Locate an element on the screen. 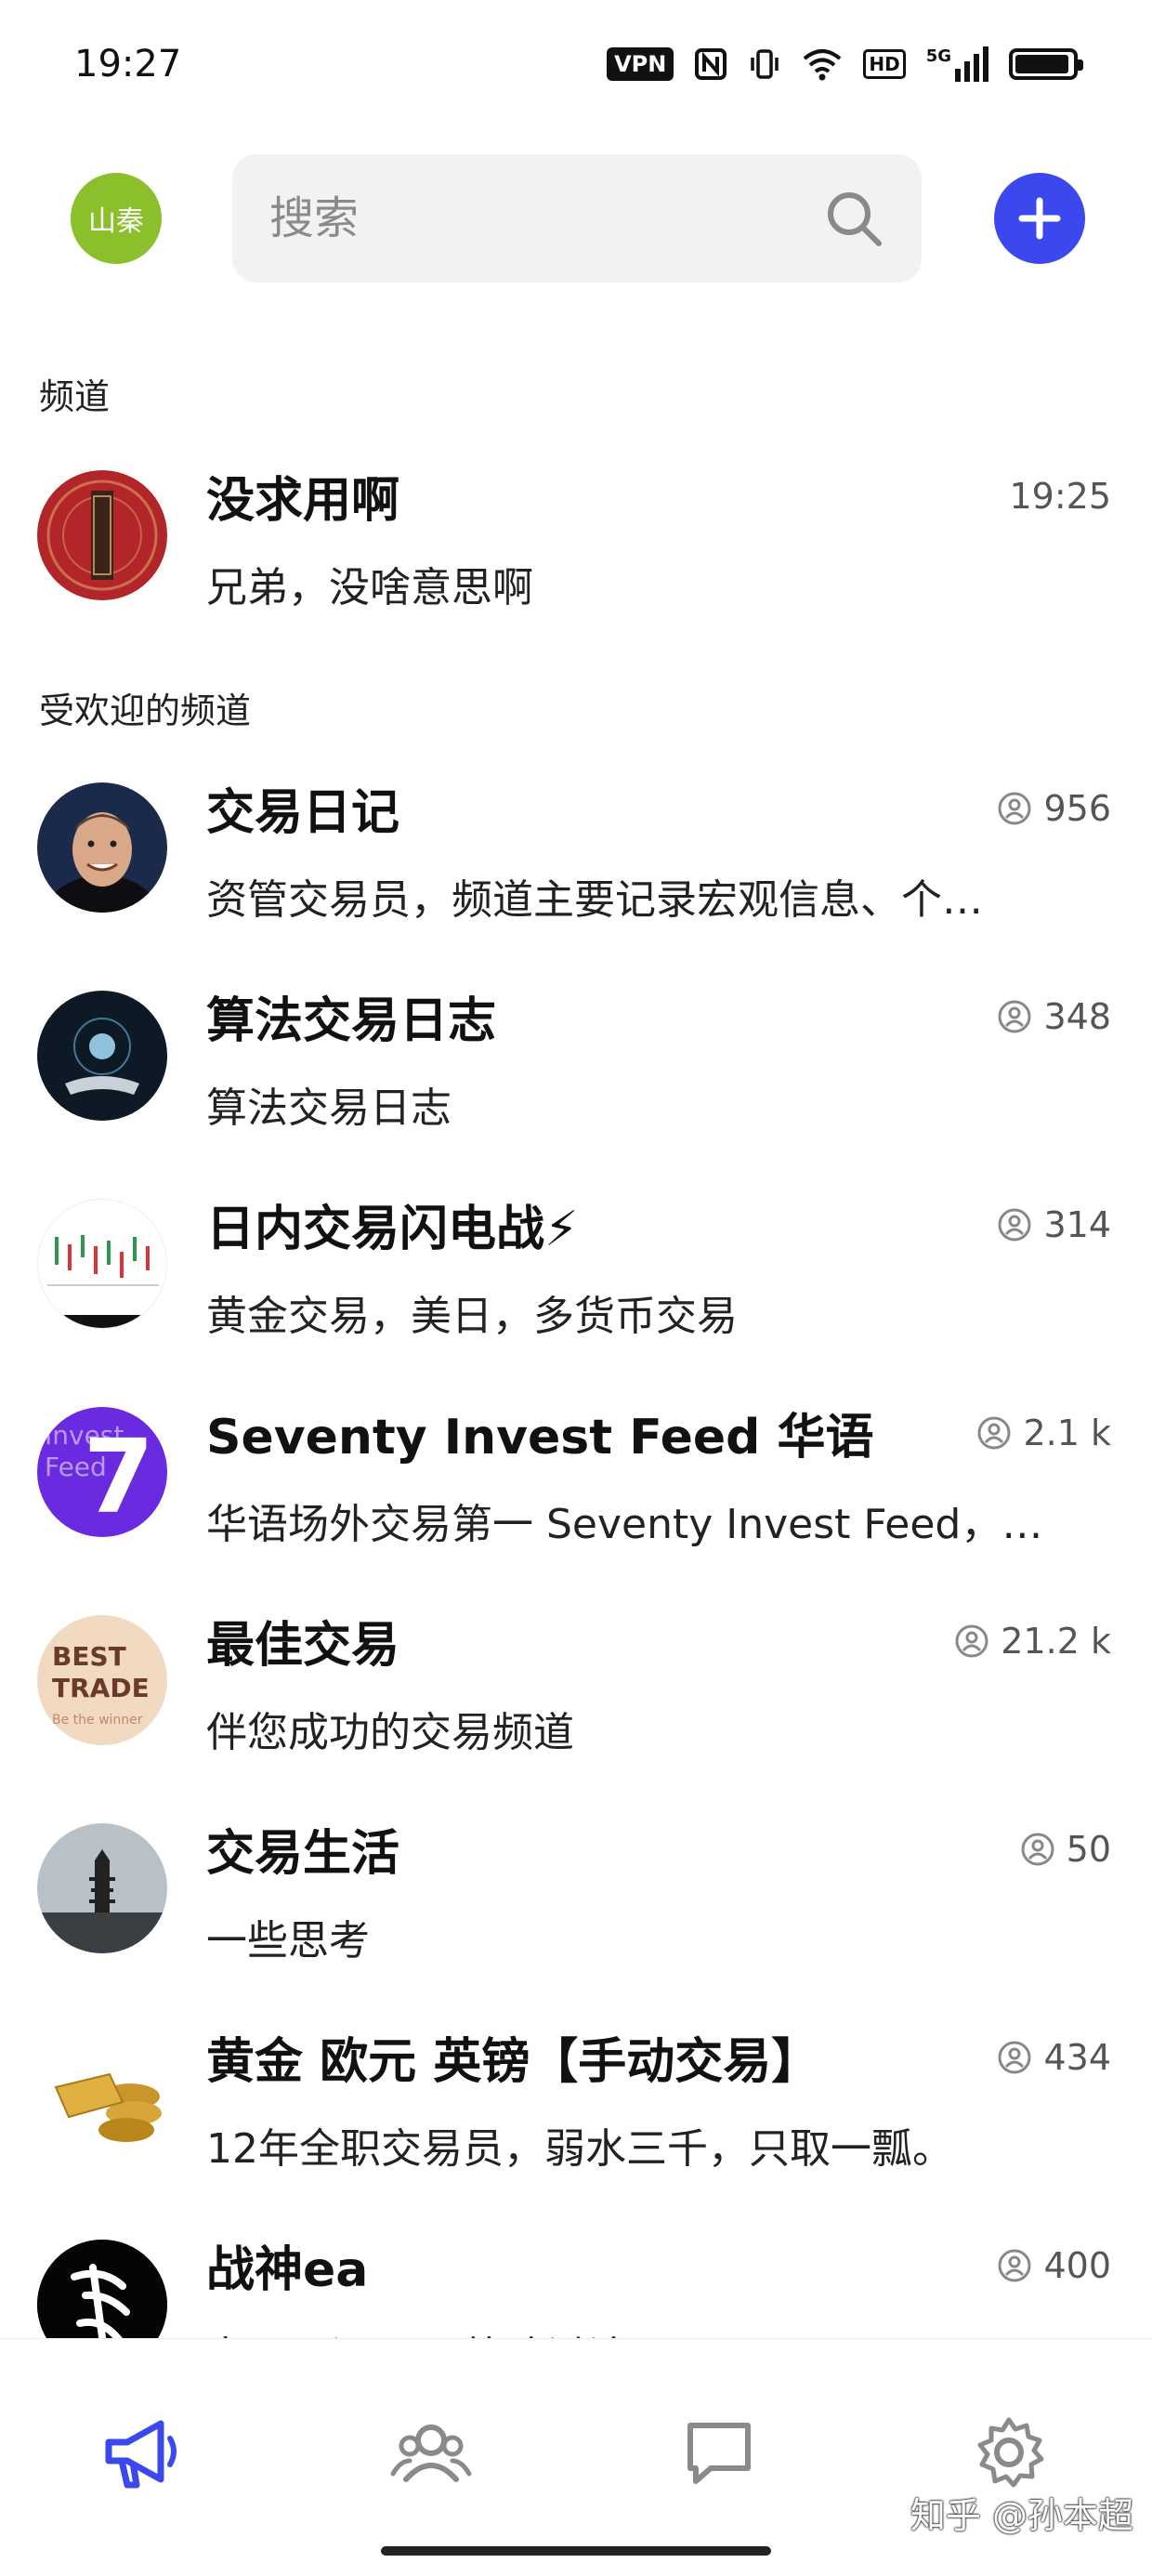 This screenshot has width=1152, height=2576. chat-icon is located at coordinates (719, 2453).